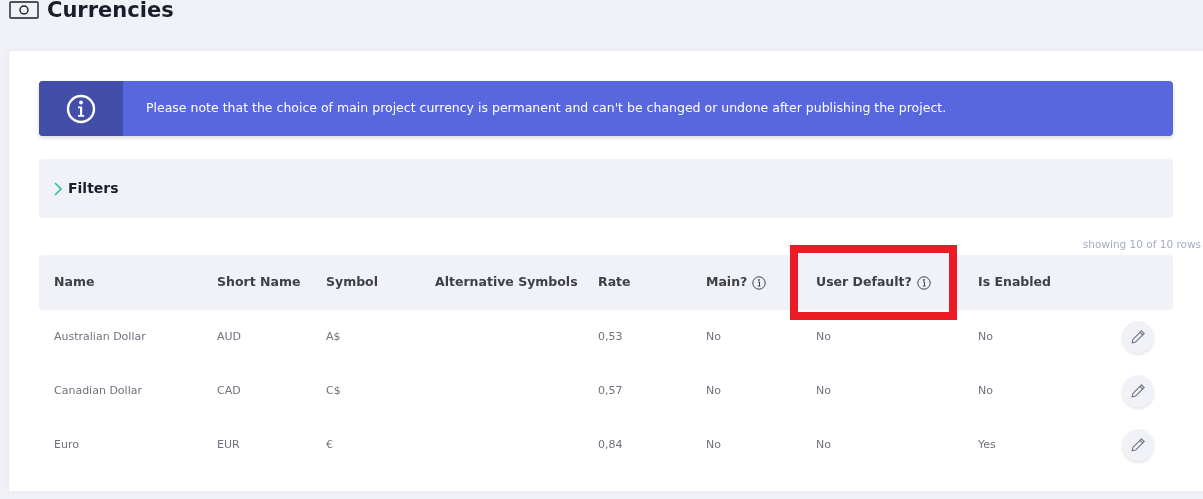  I want to click on table-cell-text: Euro, so click(66, 444).